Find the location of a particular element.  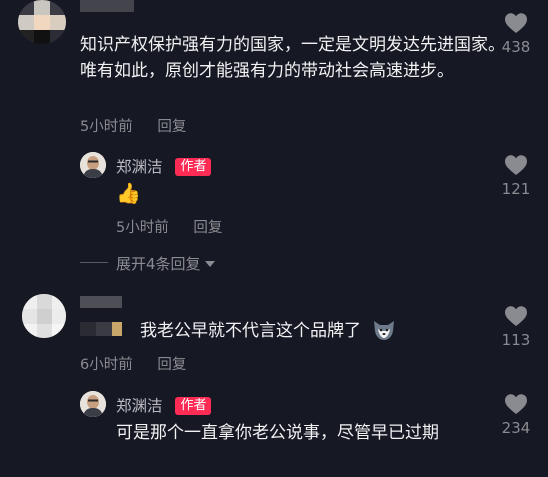

comment-text: 我老公早就不代言这个品牌了 is located at coordinates (250, 331).